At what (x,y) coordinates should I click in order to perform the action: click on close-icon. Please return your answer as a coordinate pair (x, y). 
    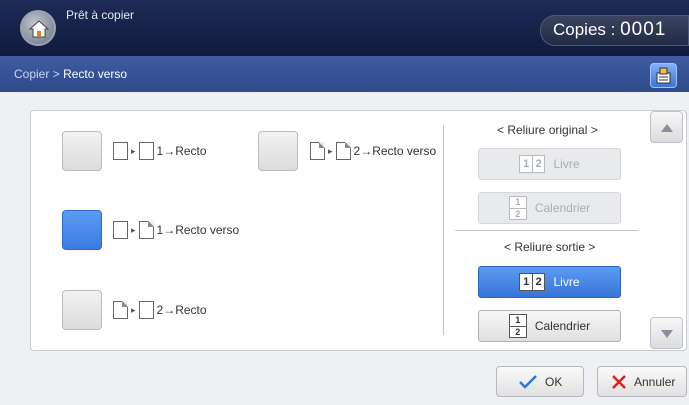
    Looking at the image, I should click on (619, 381).